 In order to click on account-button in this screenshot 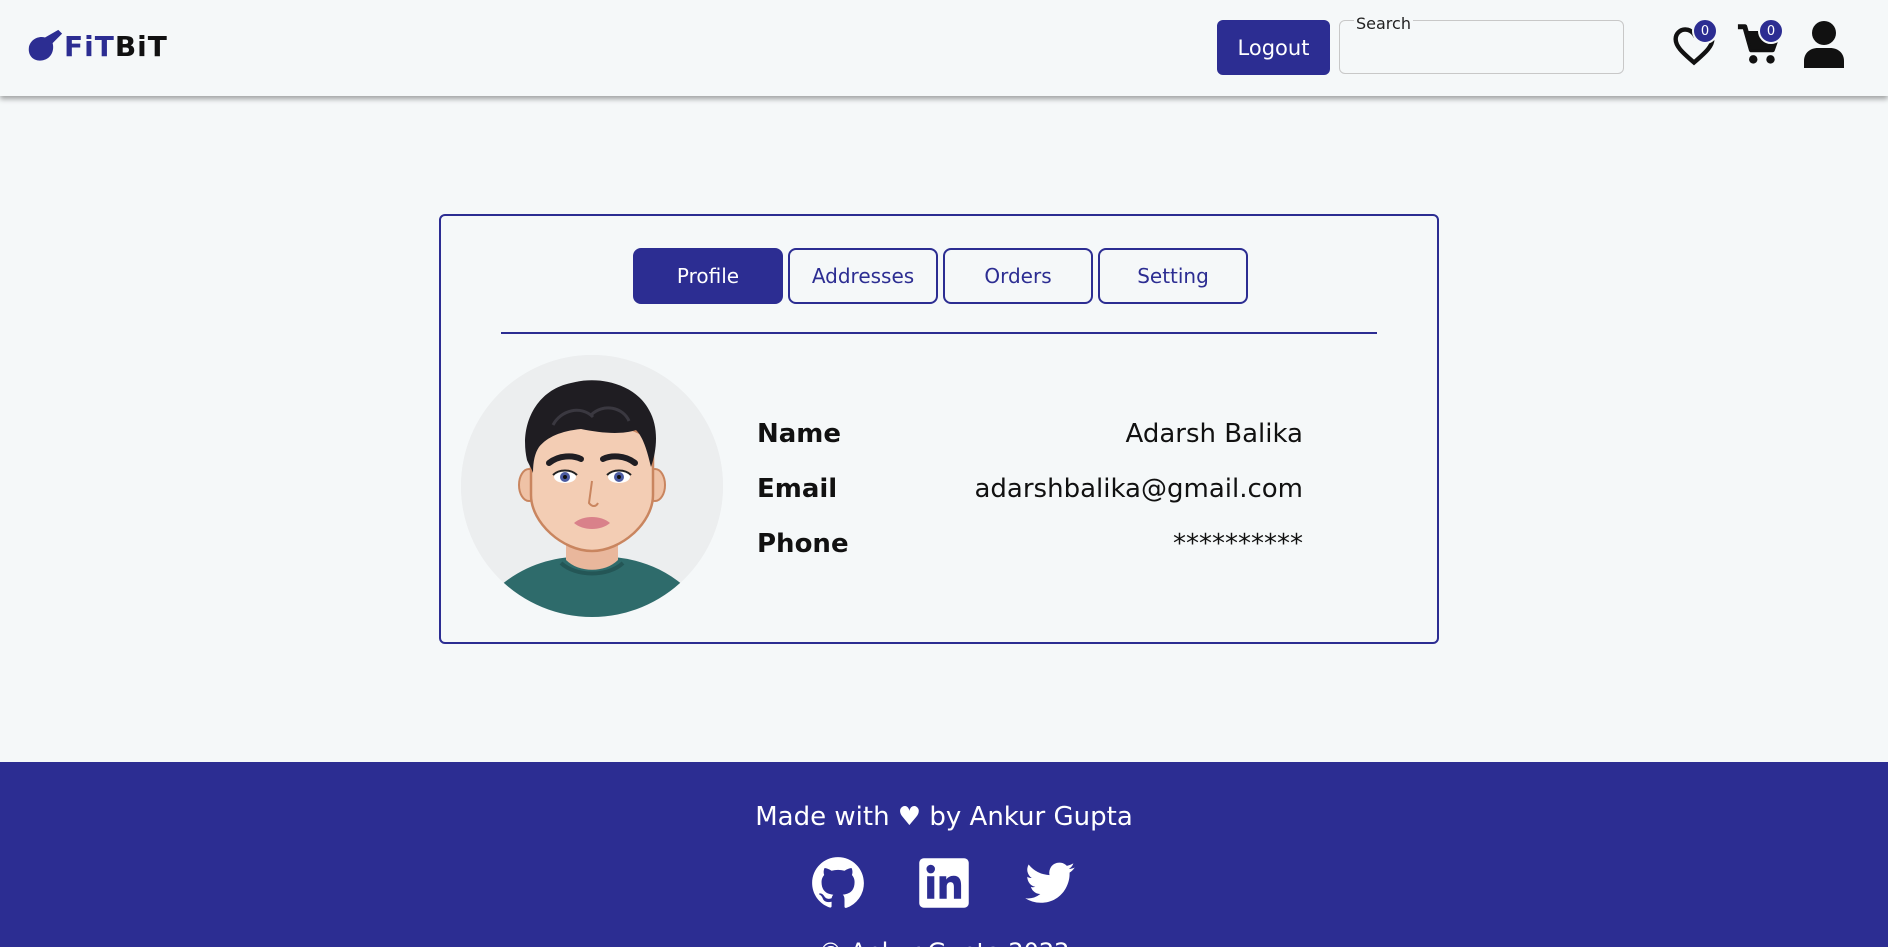, I will do `click(1825, 44)`.